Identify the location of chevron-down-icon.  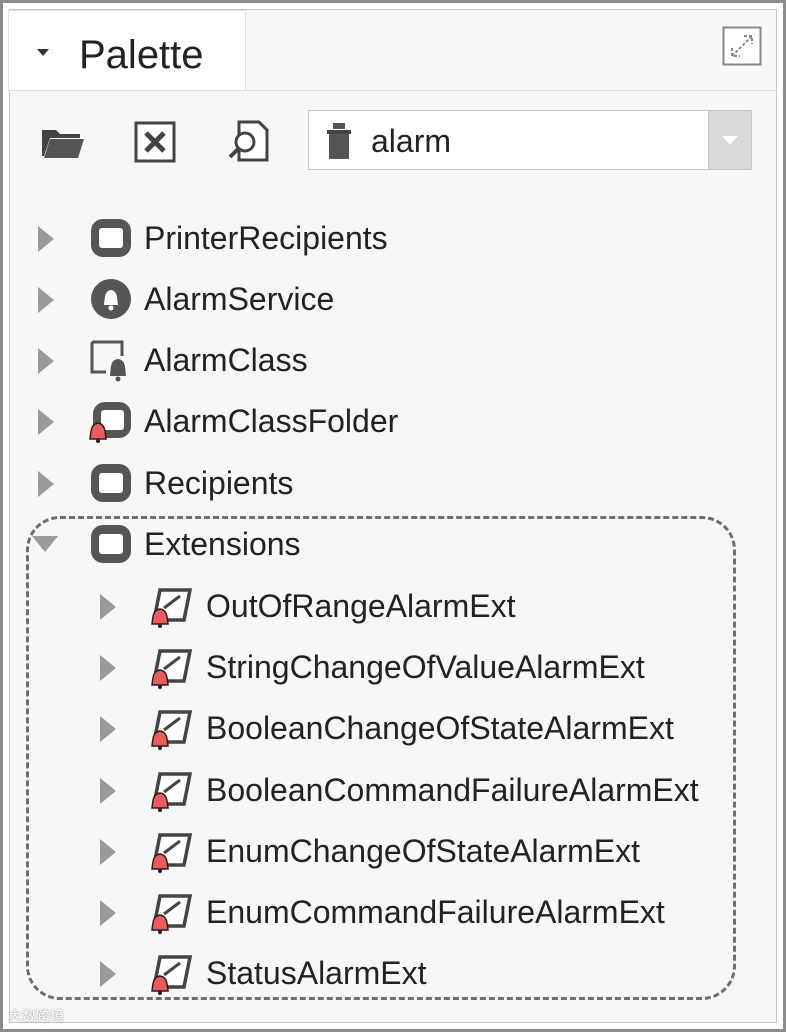
(730, 140).